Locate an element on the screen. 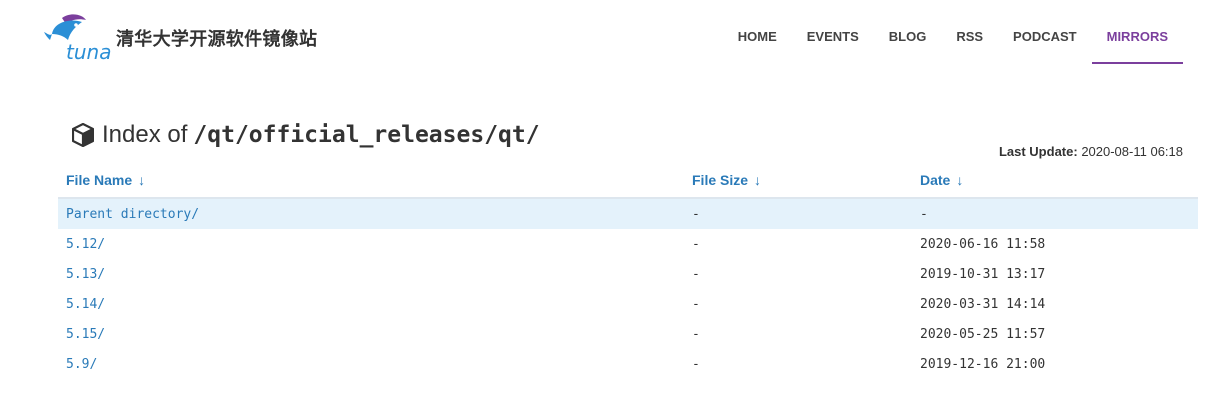 This screenshot has height=418, width=1229. table-row: 5.12/ - 2020-06-16 11:58 is located at coordinates (628, 244).